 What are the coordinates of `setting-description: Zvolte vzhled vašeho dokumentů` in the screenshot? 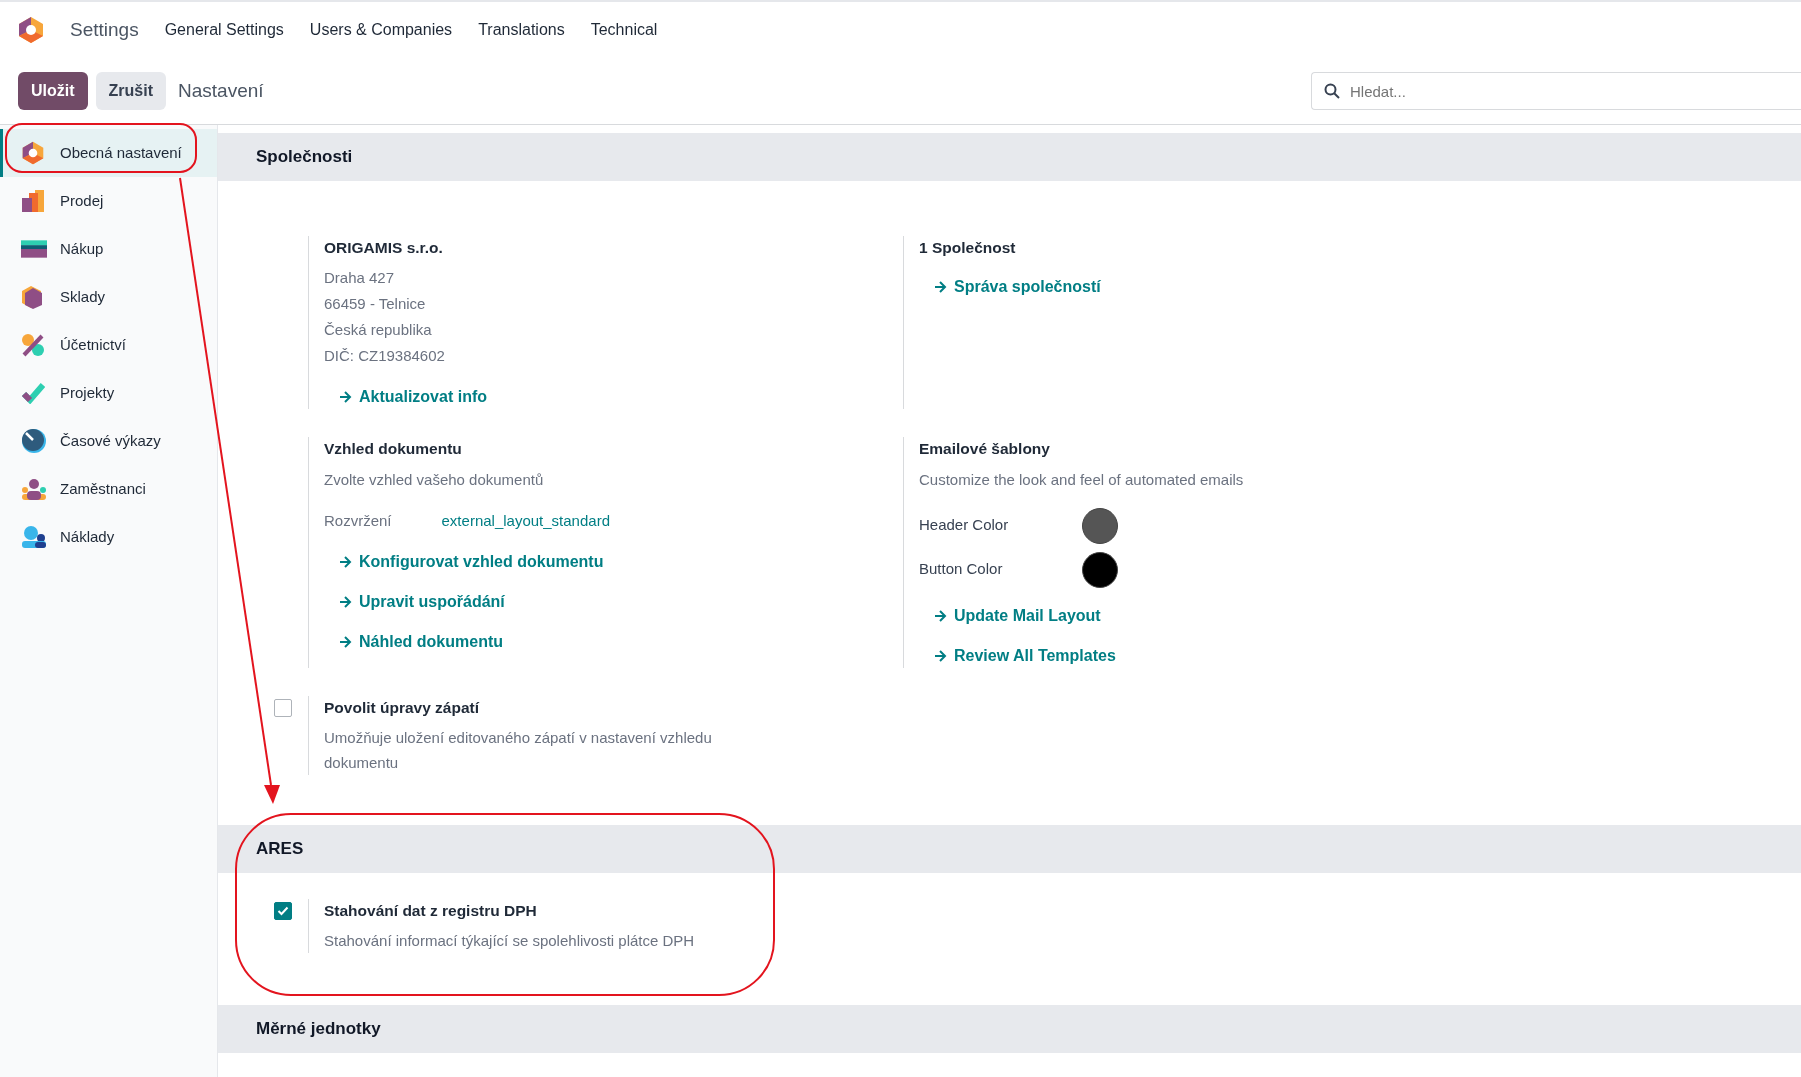 It's located at (434, 479).